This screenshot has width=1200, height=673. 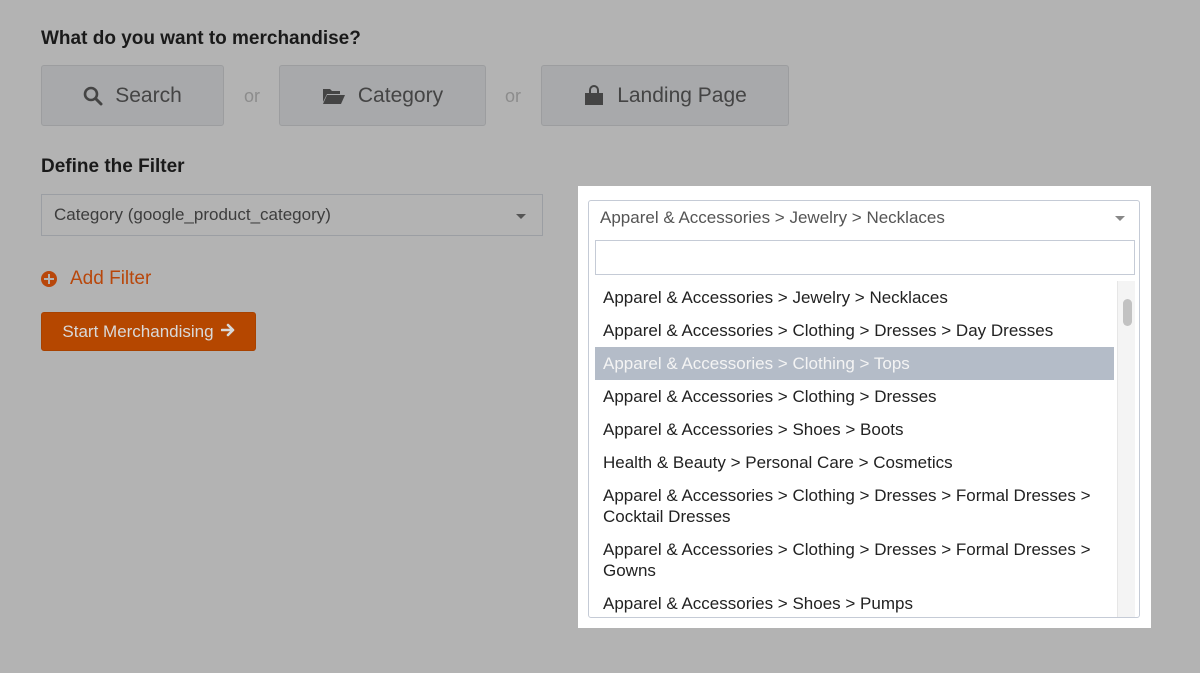 What do you see at coordinates (111, 278) in the screenshot?
I see `add-filter-label: Add Filter` at bounding box center [111, 278].